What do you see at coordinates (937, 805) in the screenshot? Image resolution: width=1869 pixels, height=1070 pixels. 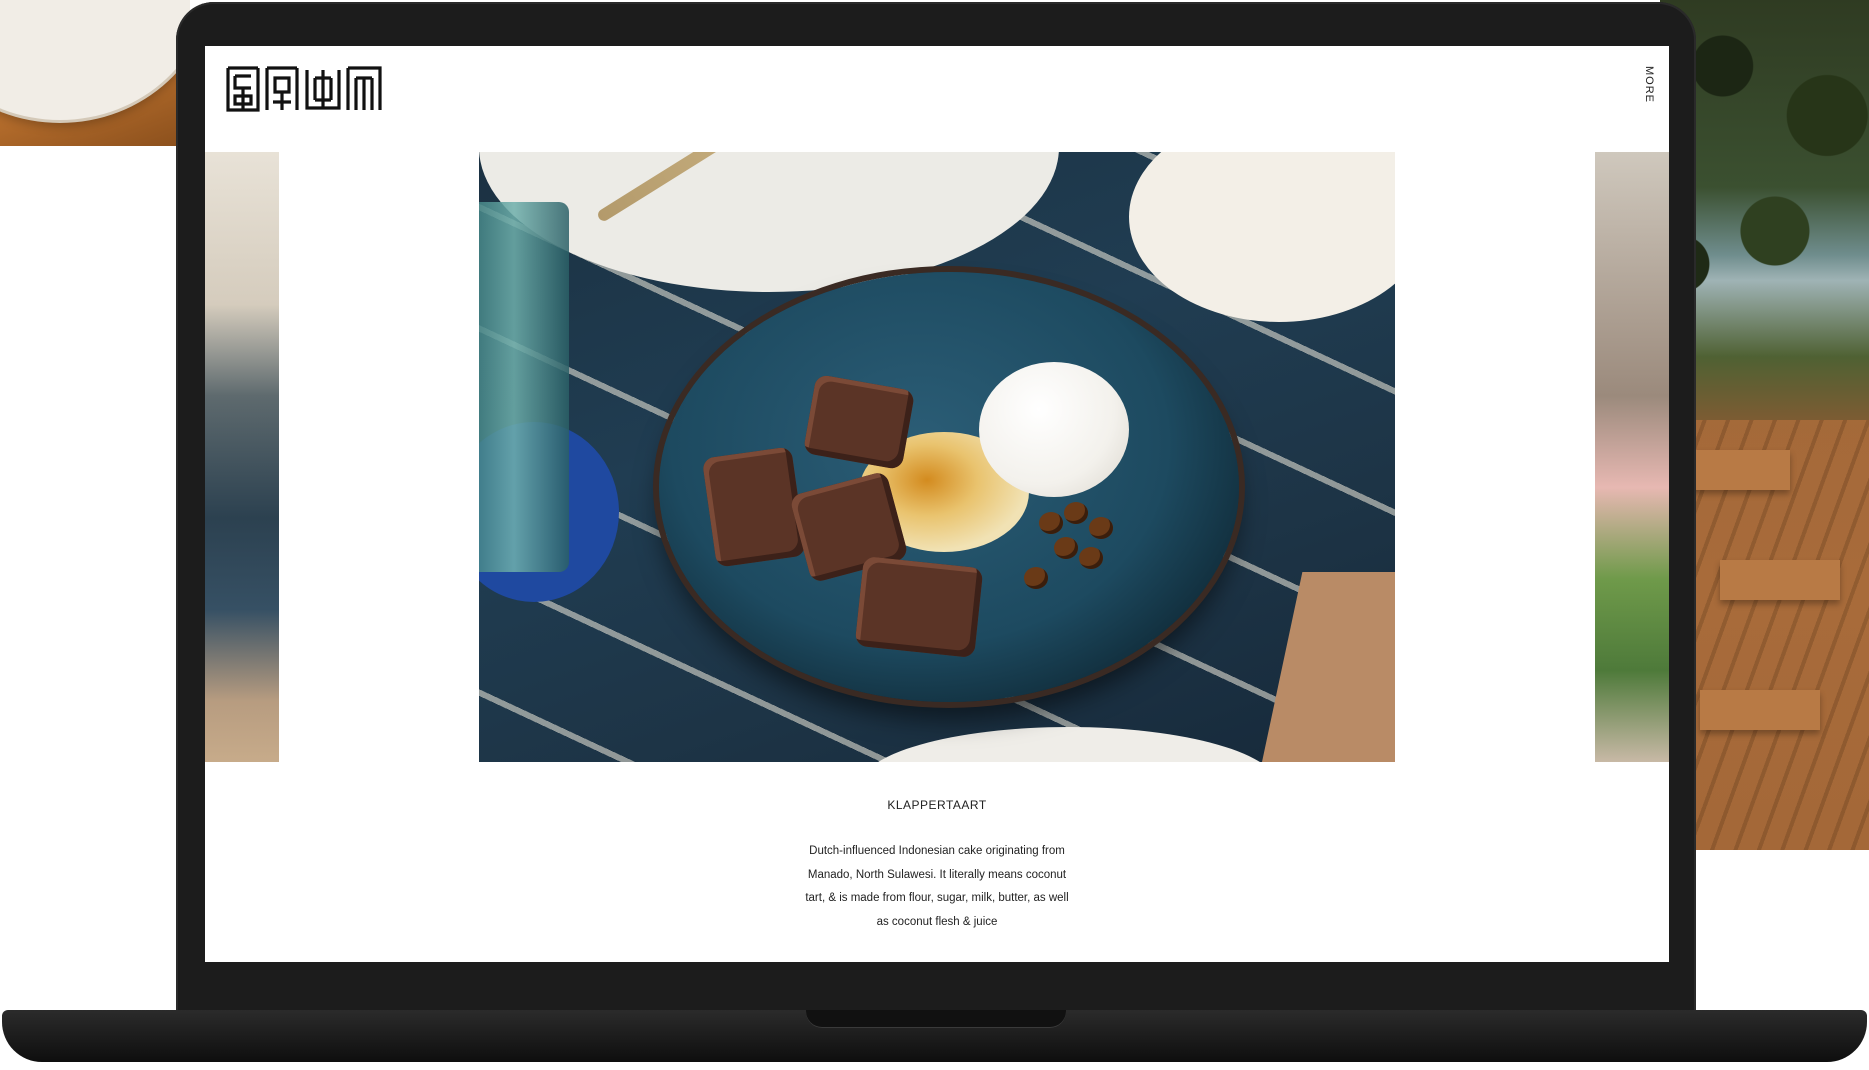 I see `dish-title: KLAPPERTAART` at bounding box center [937, 805].